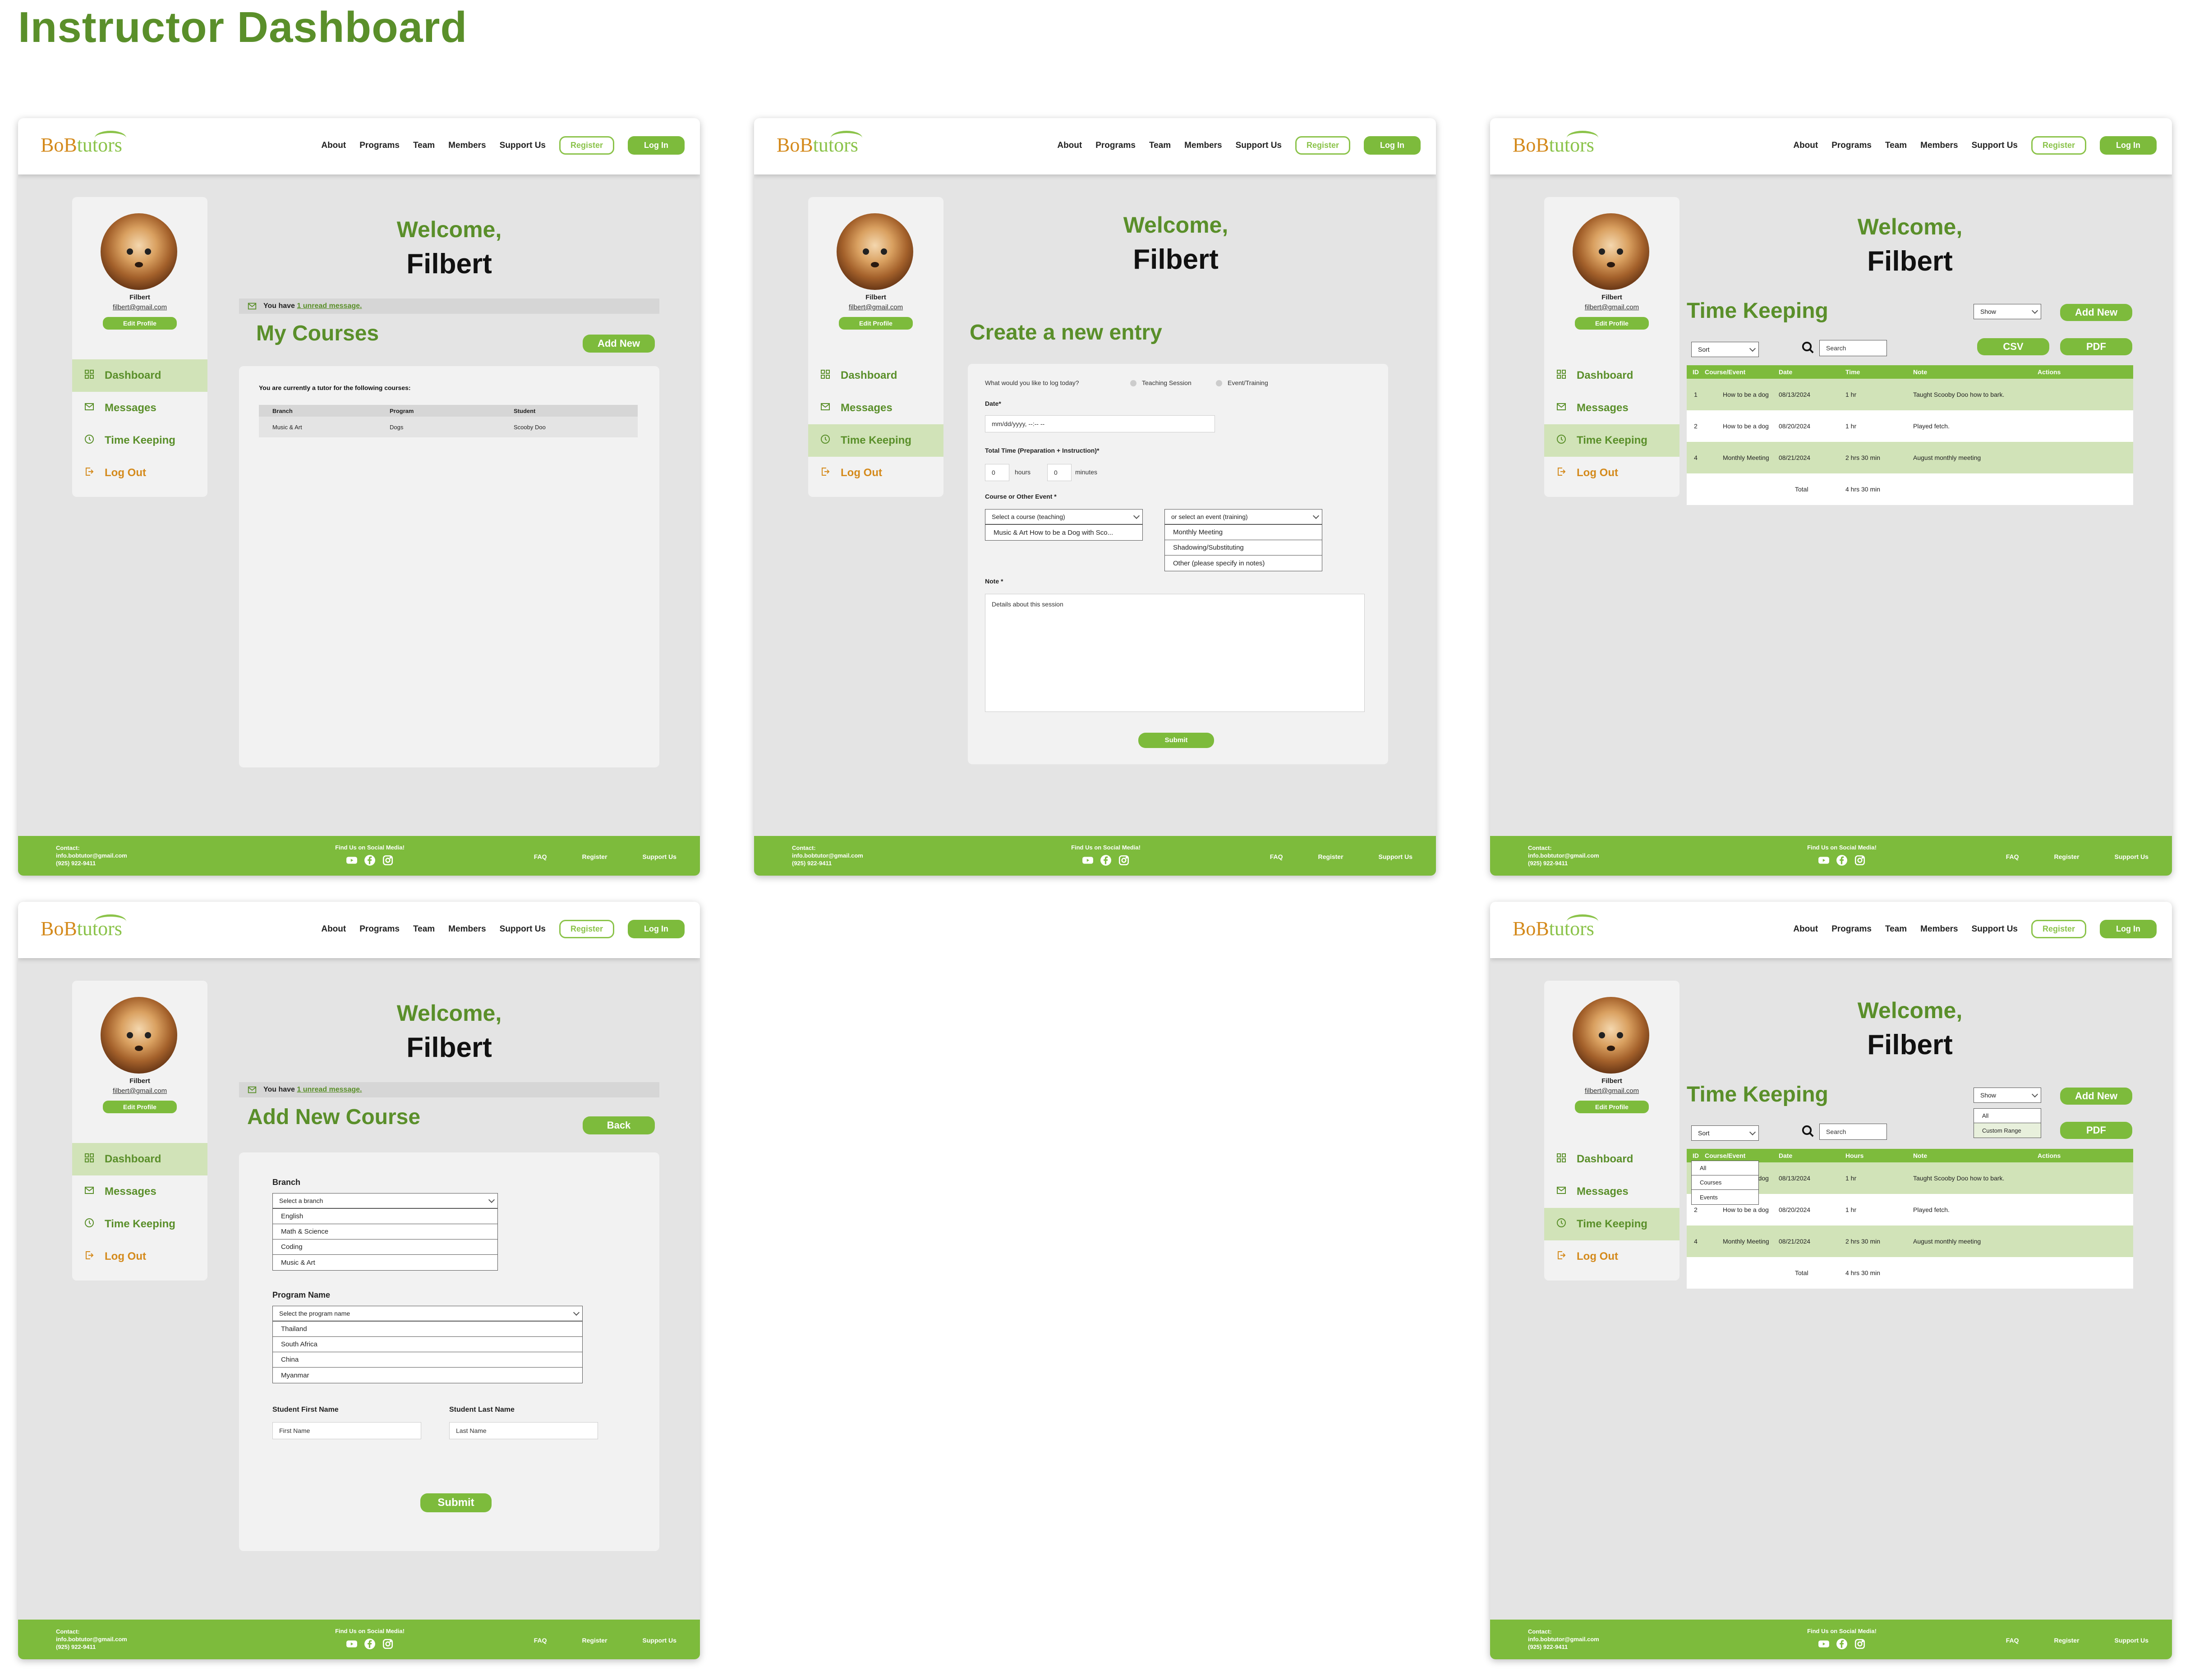 This screenshot has height=1680, width=2190. Describe the element at coordinates (427, 1313) in the screenshot. I see `program-select: Select the program name` at that location.